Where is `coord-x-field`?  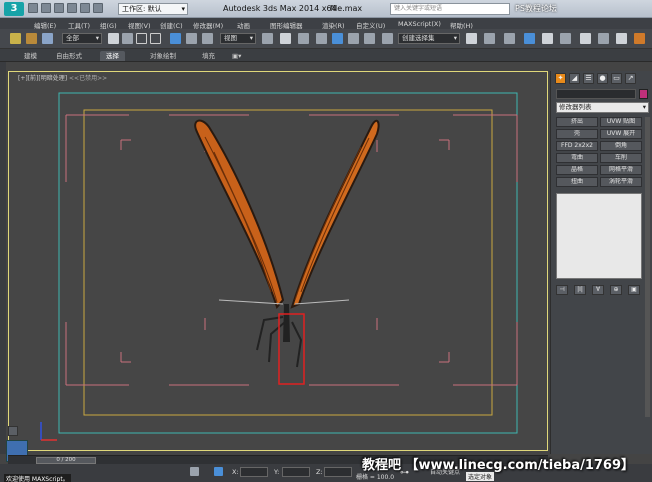 coord-x-field is located at coordinates (254, 472).